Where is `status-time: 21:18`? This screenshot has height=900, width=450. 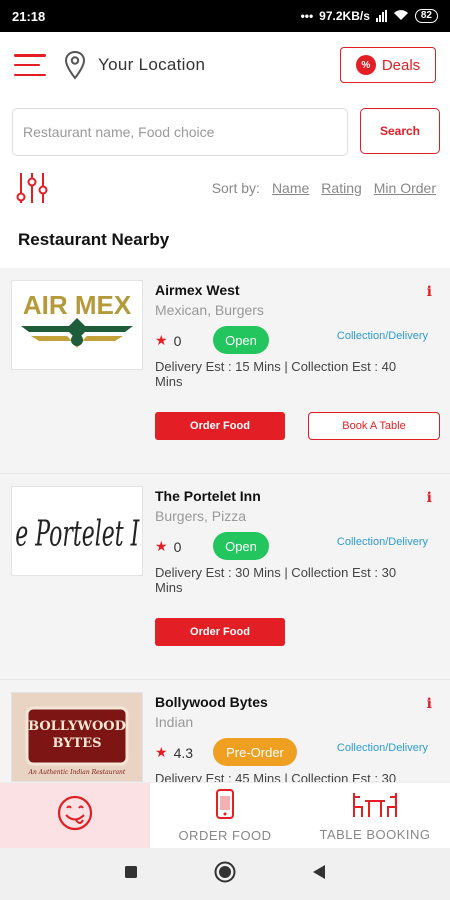
status-time: 21:18 is located at coordinates (29, 16).